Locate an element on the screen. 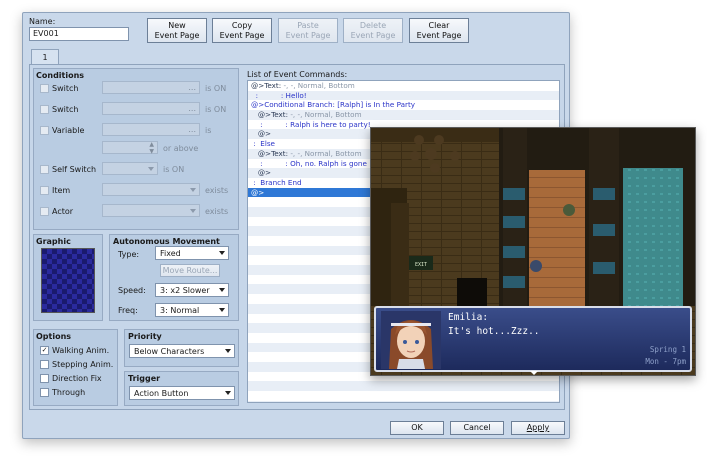 The width and height of the screenshot is (707, 468). speed-select: 3: x2 Slower is located at coordinates (192, 290).